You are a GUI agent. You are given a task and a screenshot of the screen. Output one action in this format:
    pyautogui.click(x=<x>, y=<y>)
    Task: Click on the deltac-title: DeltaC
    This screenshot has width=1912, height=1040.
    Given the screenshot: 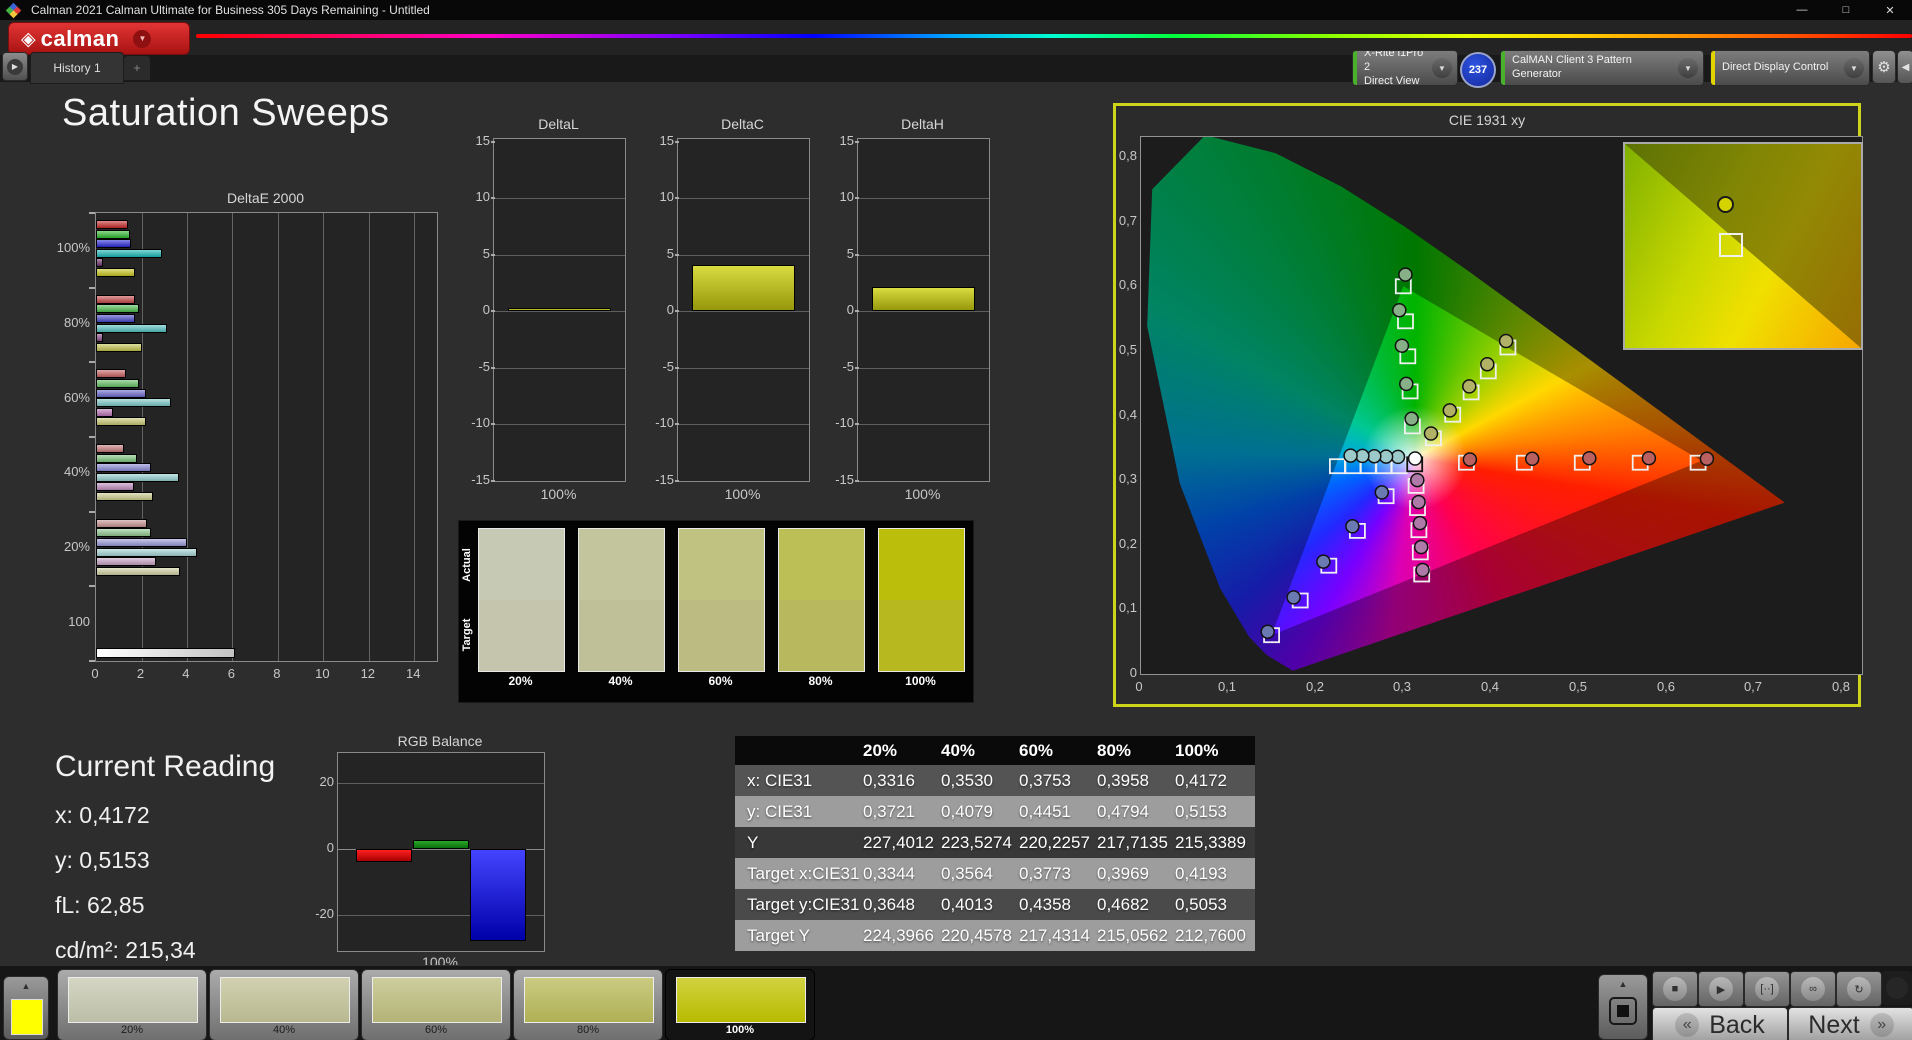 What is the action you would take?
    pyautogui.click(x=742, y=124)
    